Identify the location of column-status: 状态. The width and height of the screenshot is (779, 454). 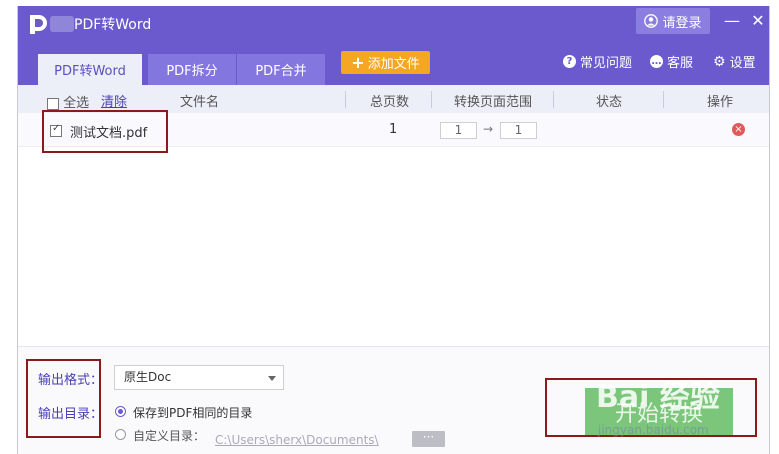
(609, 102).